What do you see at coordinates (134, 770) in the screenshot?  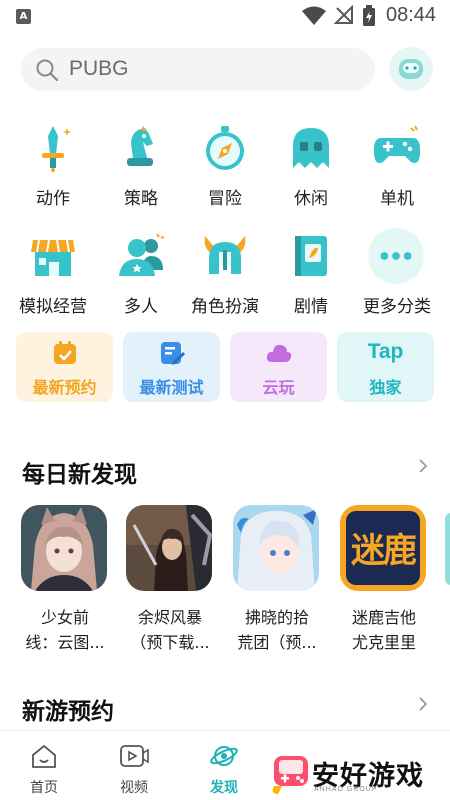 I see `nav-video: 视频` at bounding box center [134, 770].